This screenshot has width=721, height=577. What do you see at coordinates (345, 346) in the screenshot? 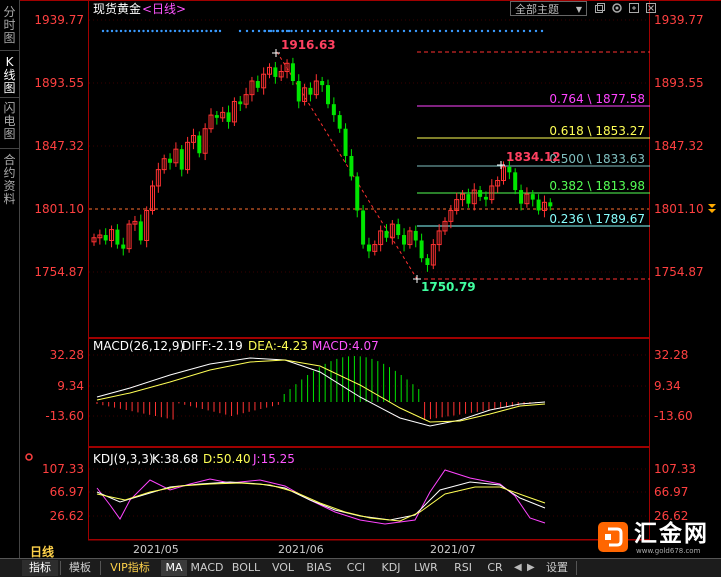
I see `macd-value: MACD:4.07` at bounding box center [345, 346].